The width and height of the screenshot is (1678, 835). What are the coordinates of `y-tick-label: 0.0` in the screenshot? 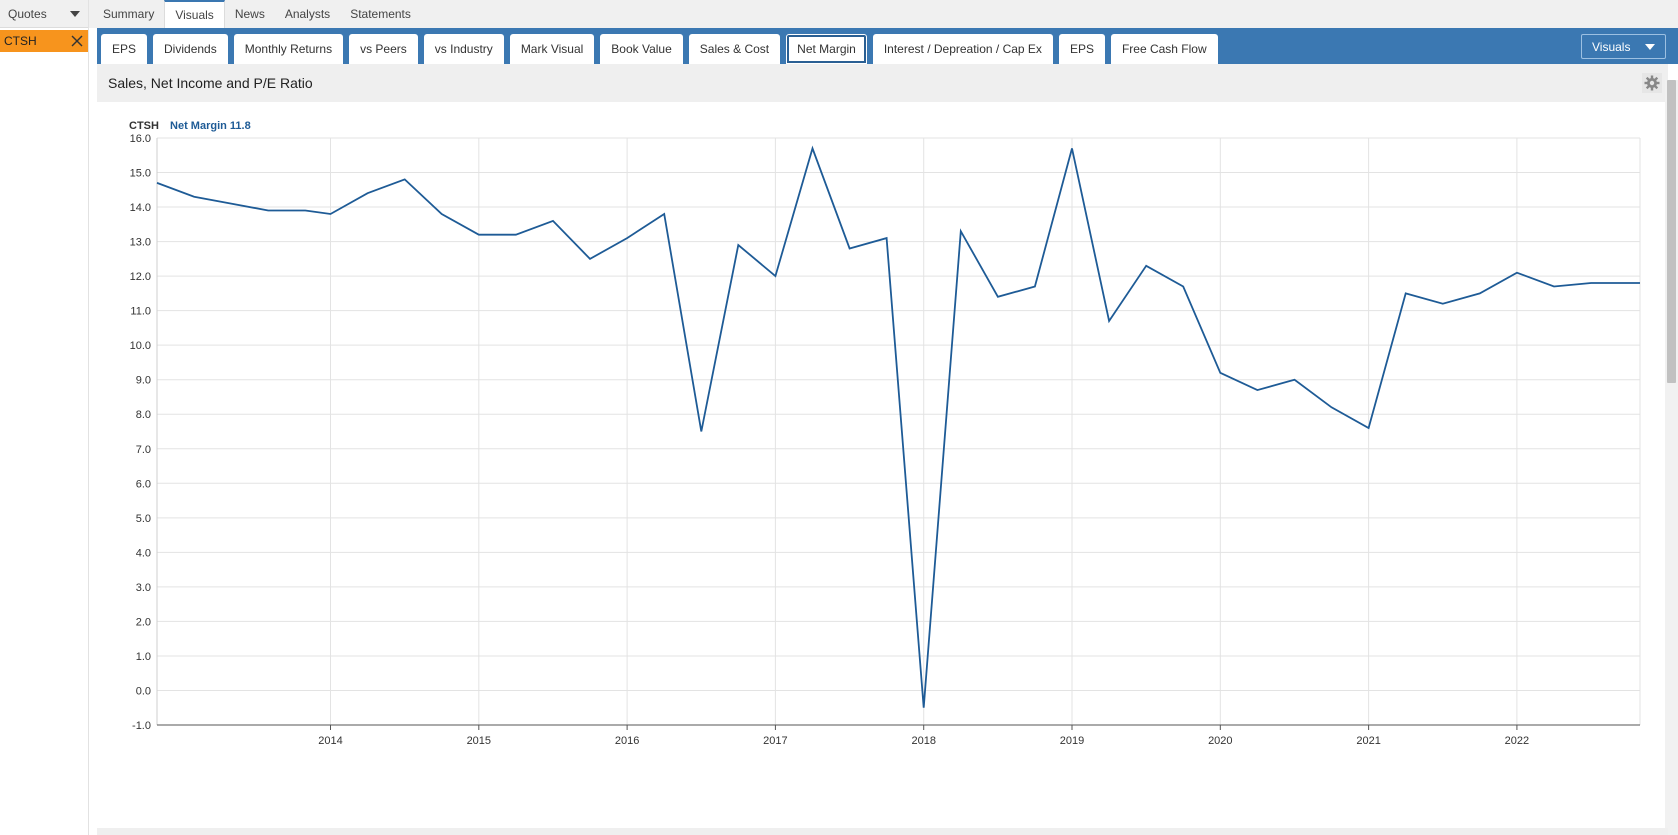 It's located at (143, 691).